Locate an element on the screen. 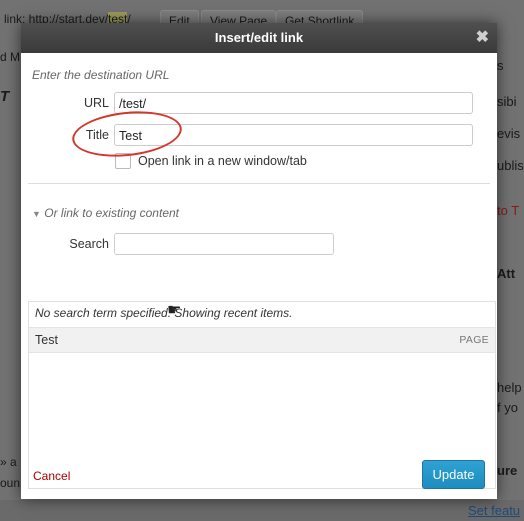 This screenshot has width=524, height=521. hand-cursor-icon: ☛ is located at coordinates (174, 310).